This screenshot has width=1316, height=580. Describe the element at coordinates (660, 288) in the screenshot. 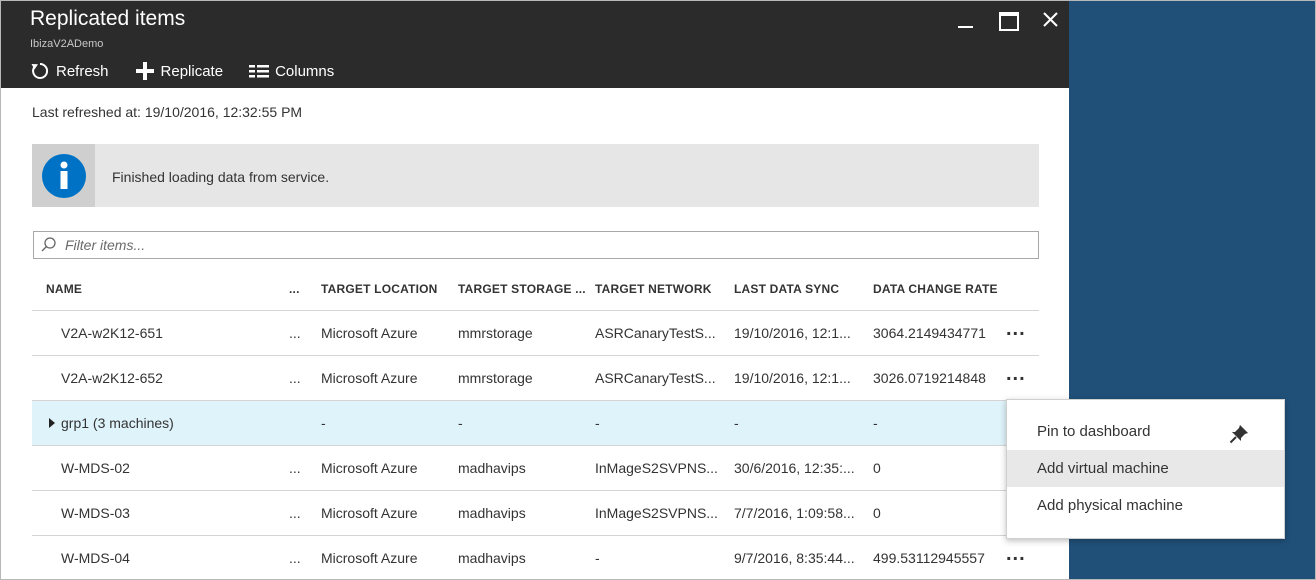

I see `column-header-target-network: TARGET NETWORK` at that location.